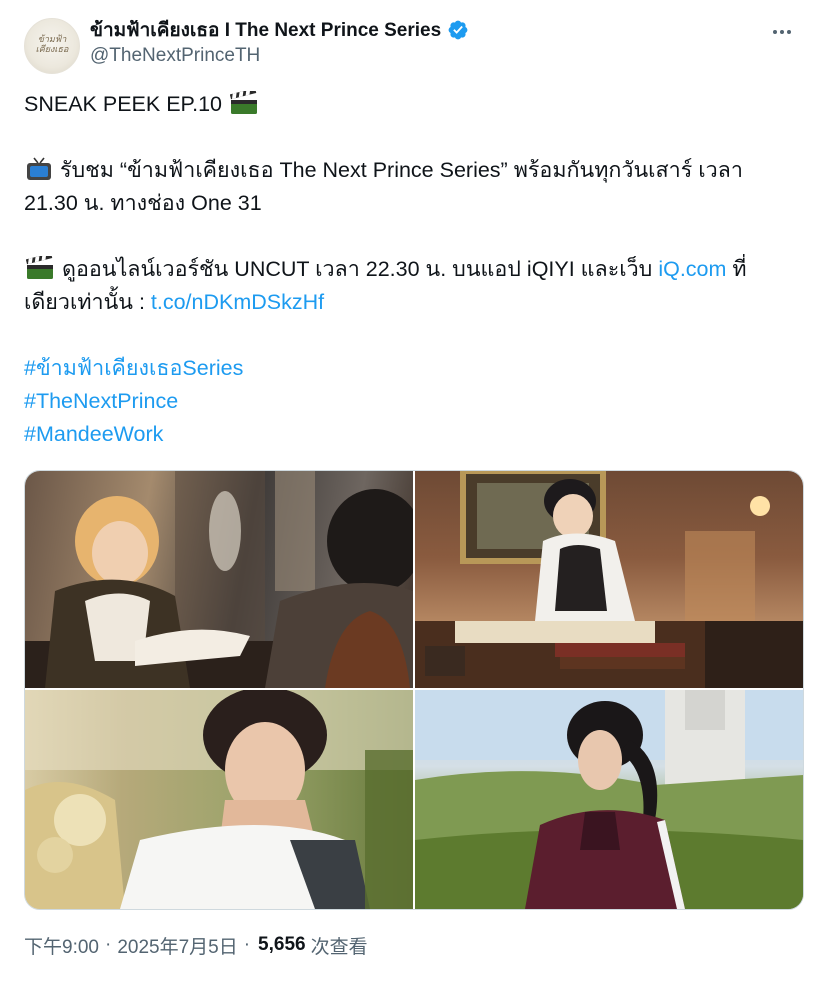 This screenshot has height=982, width=824. I want to click on avatar: ข้ามฟ้า เคียงเธอ, so click(52, 46).